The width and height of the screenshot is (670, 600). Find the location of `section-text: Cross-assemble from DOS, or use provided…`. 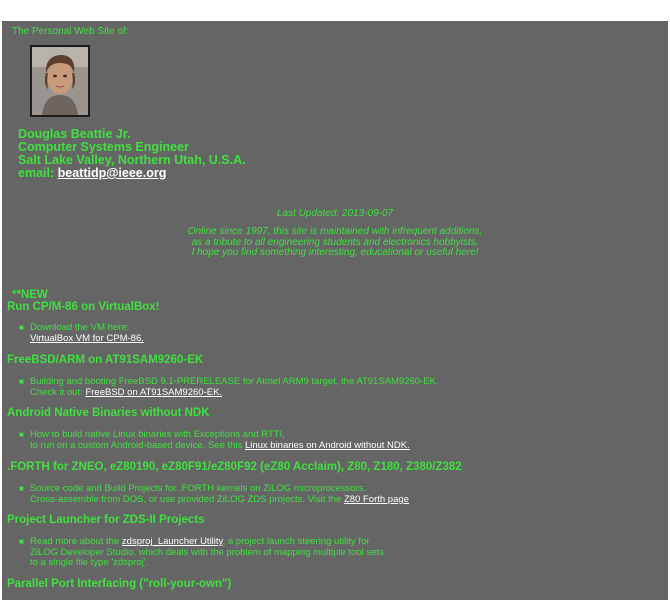

section-text: Cross-assemble from DOS, or use provided… is located at coordinates (187, 499).